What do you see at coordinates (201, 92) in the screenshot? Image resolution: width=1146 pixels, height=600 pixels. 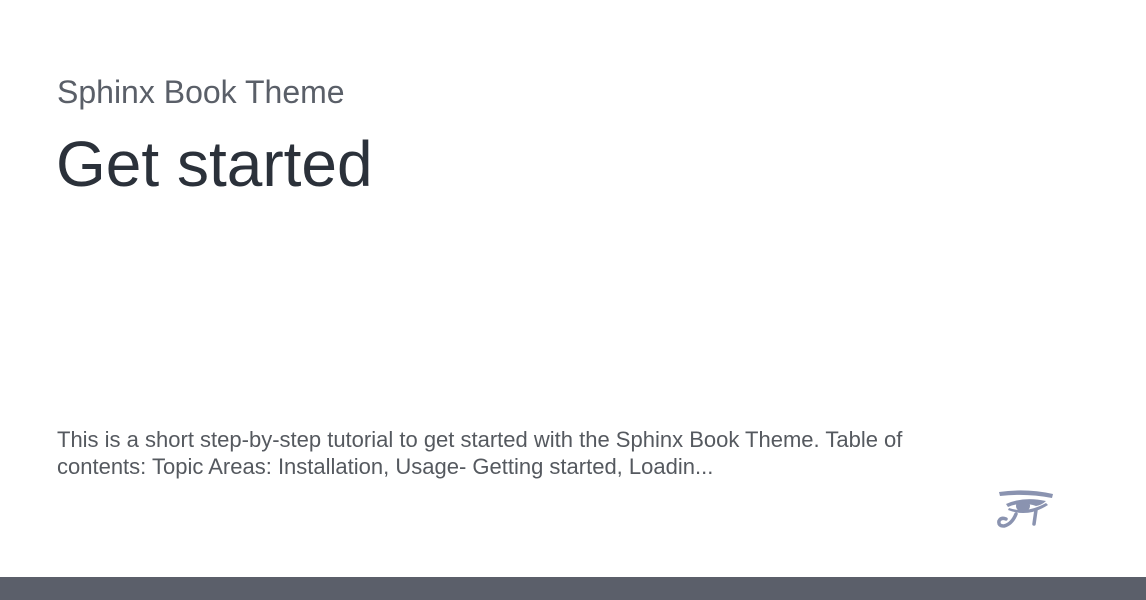 I see `site-name: Sphinx Book Theme` at bounding box center [201, 92].